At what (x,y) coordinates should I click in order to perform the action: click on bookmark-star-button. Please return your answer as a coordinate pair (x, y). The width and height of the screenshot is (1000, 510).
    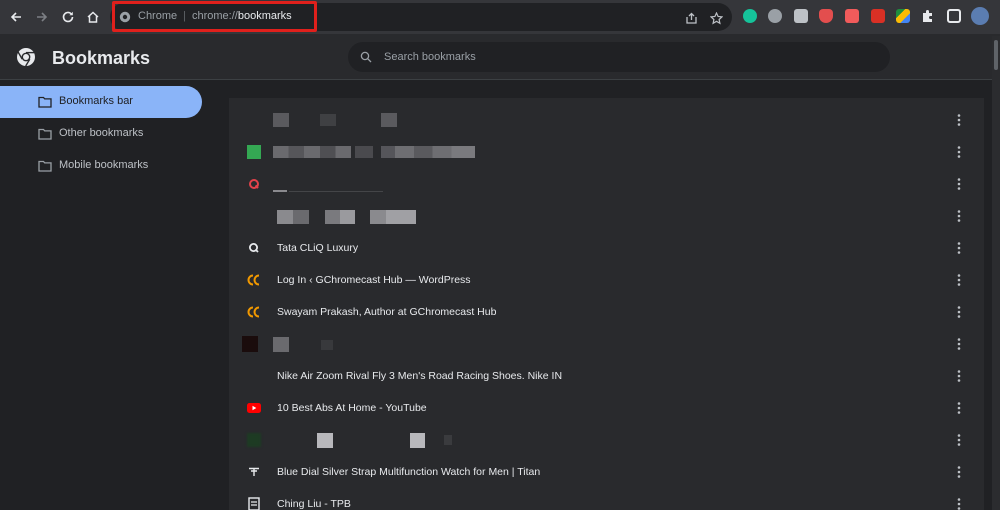
    Looking at the image, I should click on (716, 18).